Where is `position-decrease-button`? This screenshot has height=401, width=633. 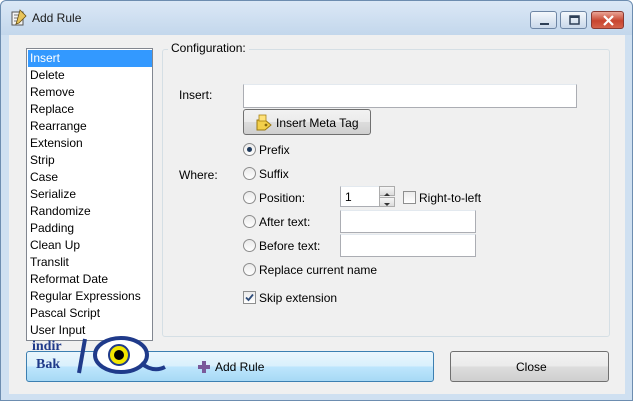
position-decrease-button is located at coordinates (387, 202).